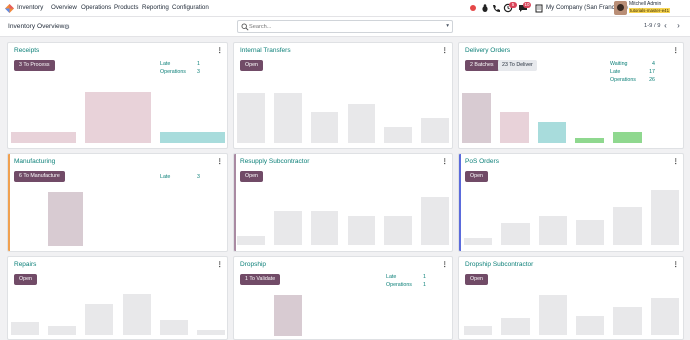  I want to click on card-title: Dropship, so click(253, 264).